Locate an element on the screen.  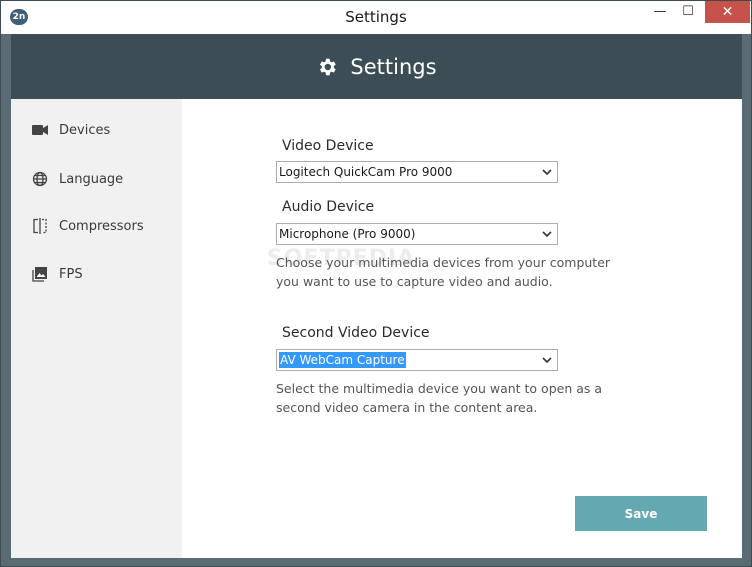
sidebar-item-language: Language is located at coordinates (106, 179).